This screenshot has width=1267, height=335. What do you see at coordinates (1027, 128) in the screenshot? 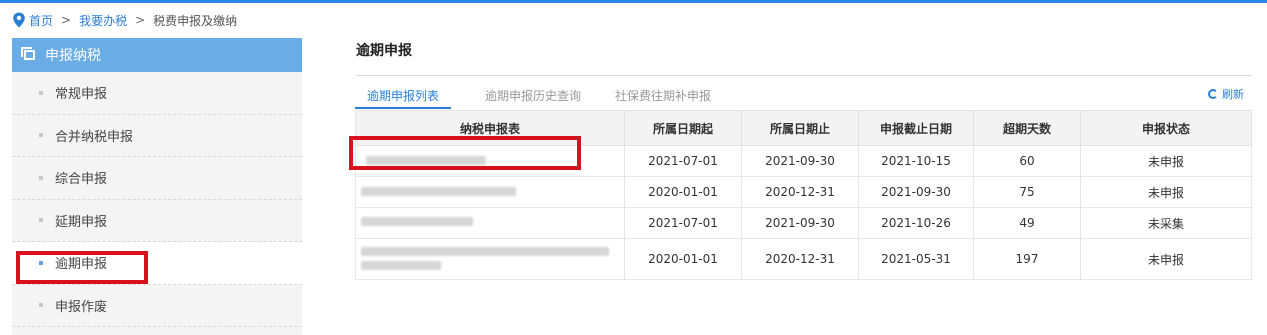
I see `column-header-overdue-days: 超期天数` at bounding box center [1027, 128].